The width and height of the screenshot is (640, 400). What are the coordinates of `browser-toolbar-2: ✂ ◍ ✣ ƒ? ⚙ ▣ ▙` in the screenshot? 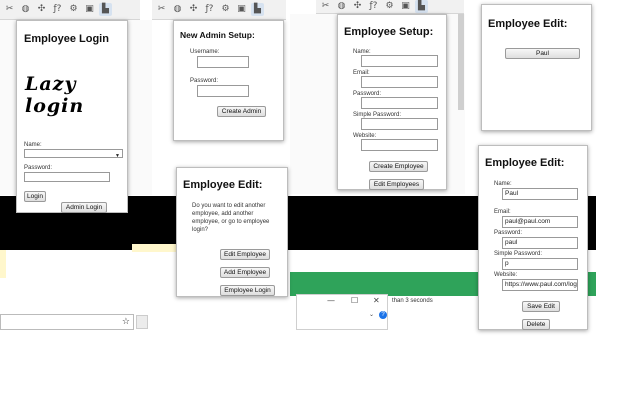 It's located at (219, 10).